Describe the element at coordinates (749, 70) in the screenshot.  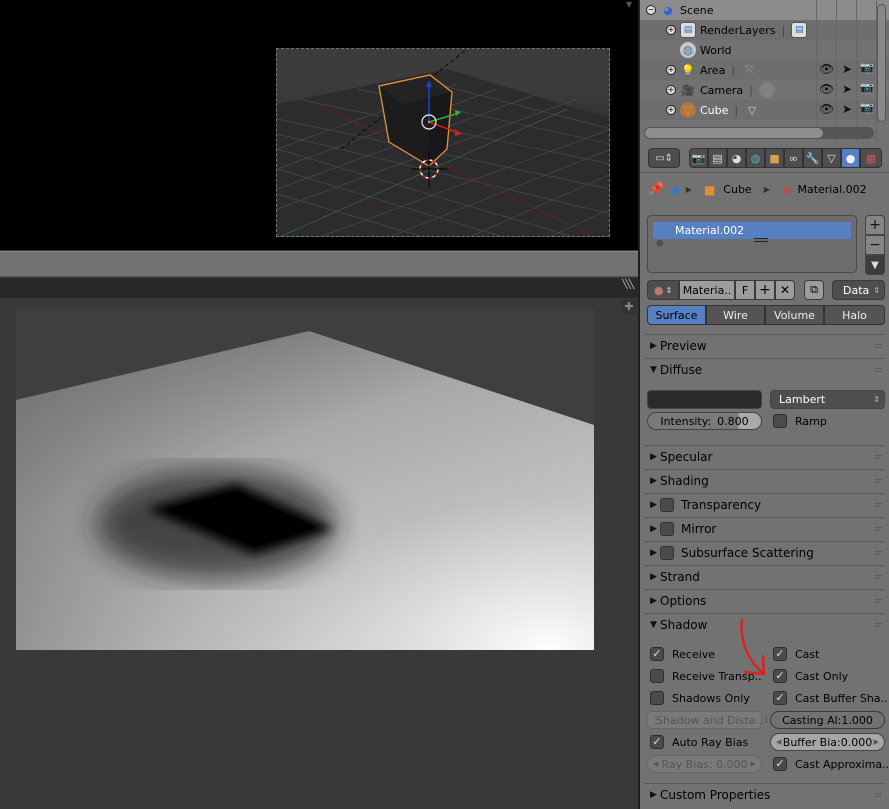
I see `area-lamp-data-icon: ⤧` at that location.